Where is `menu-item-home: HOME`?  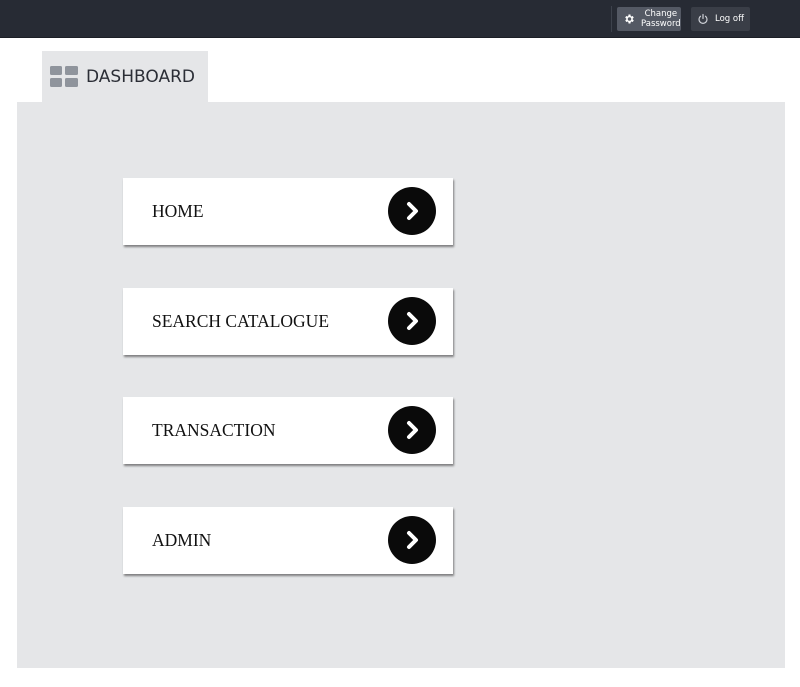
menu-item-home: HOME is located at coordinates (288, 211).